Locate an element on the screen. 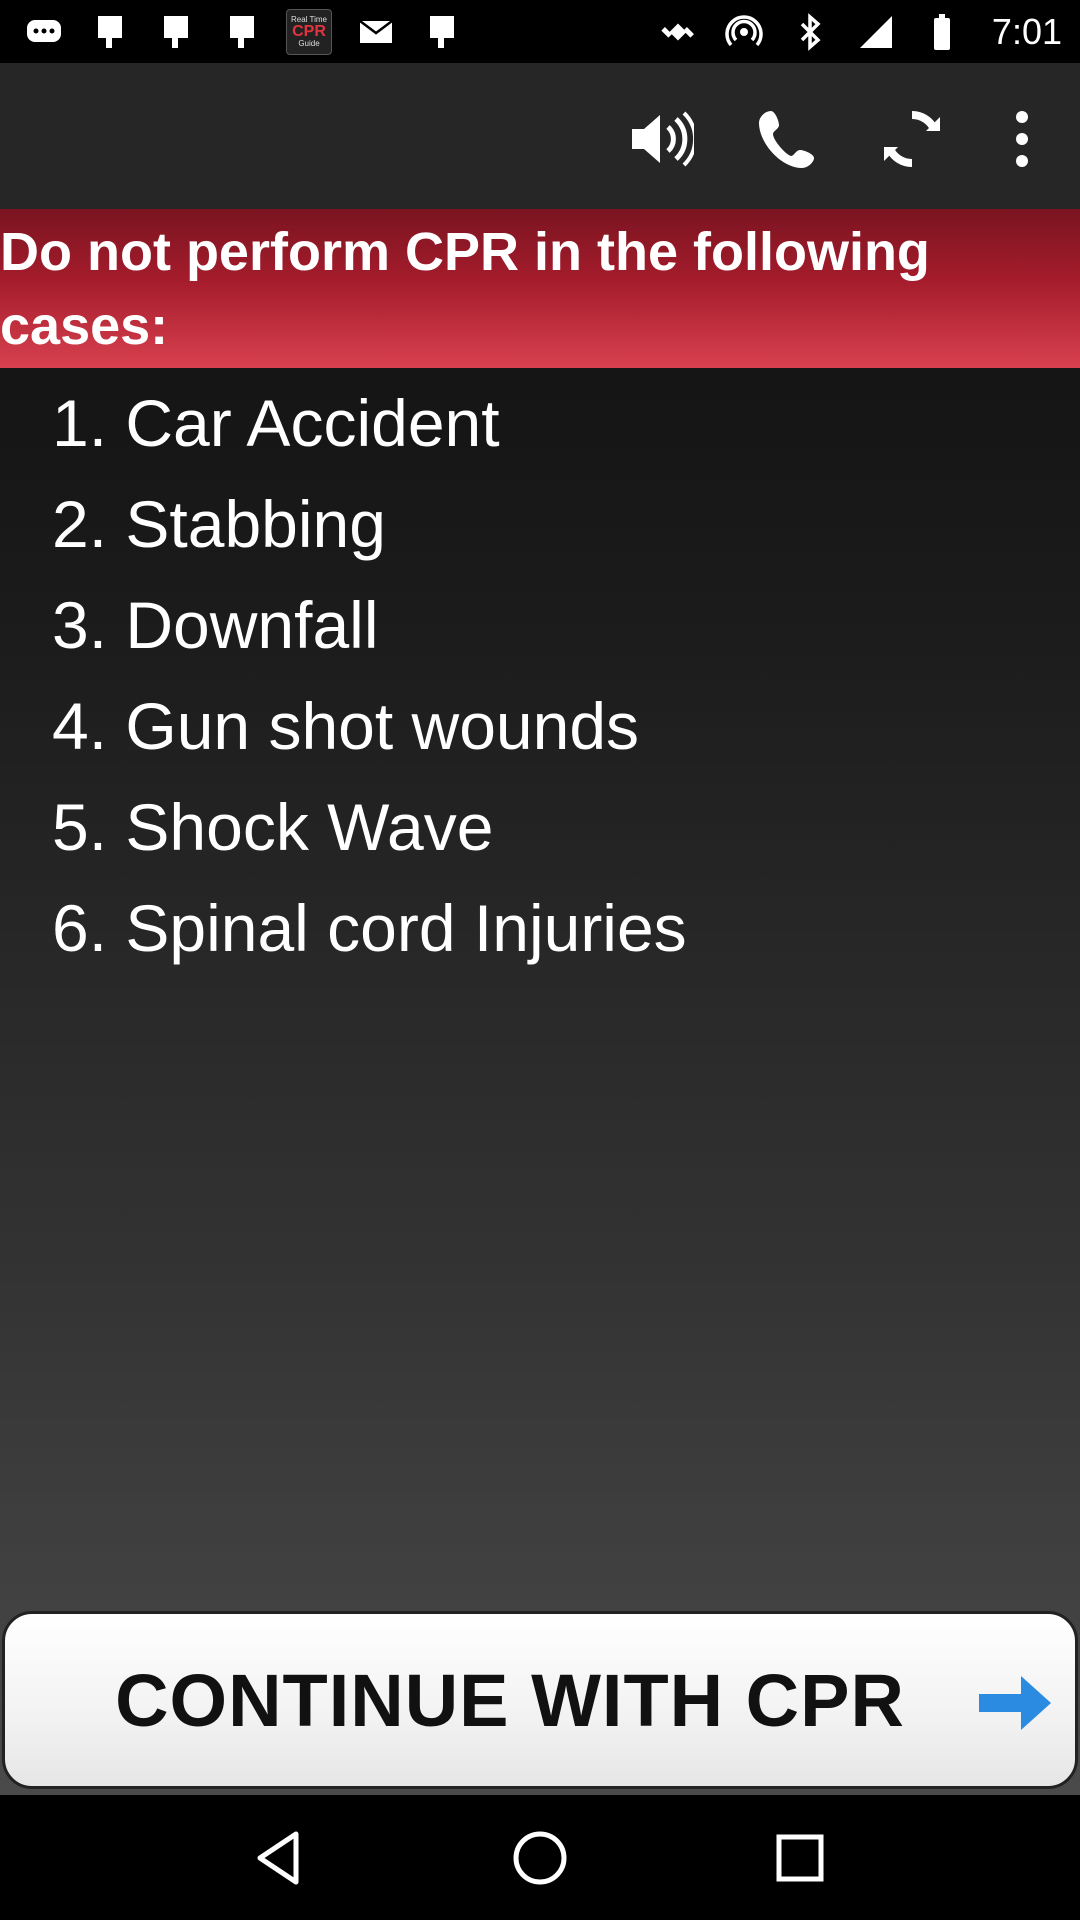 This screenshot has height=1920, width=1080. back-button is located at coordinates (280, 1858).